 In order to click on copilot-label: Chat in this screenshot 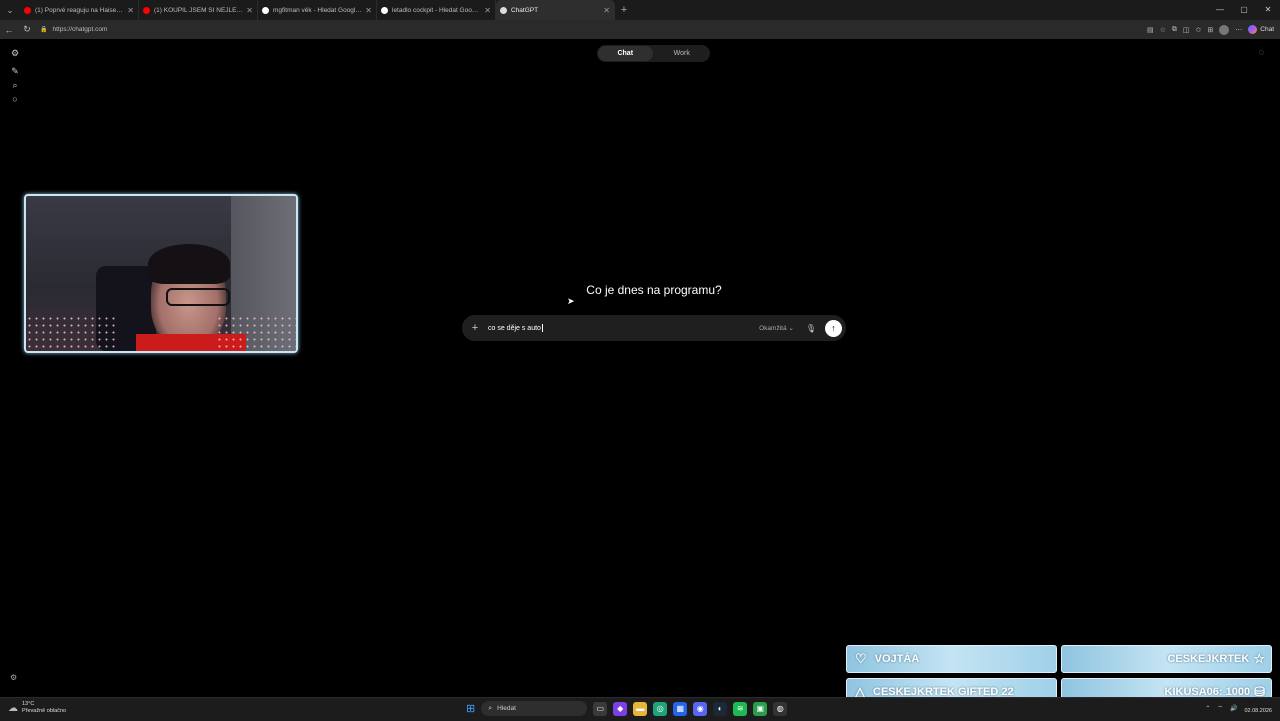, I will do `click(1267, 29)`.